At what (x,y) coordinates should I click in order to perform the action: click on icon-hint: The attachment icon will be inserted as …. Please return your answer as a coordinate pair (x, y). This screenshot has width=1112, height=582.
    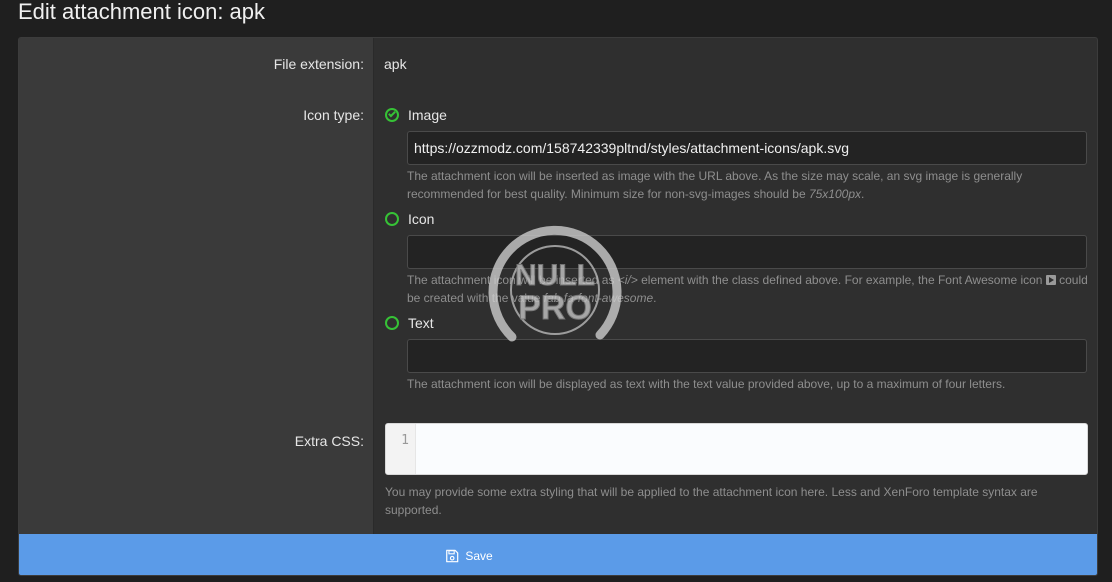
    Looking at the image, I should click on (749, 289).